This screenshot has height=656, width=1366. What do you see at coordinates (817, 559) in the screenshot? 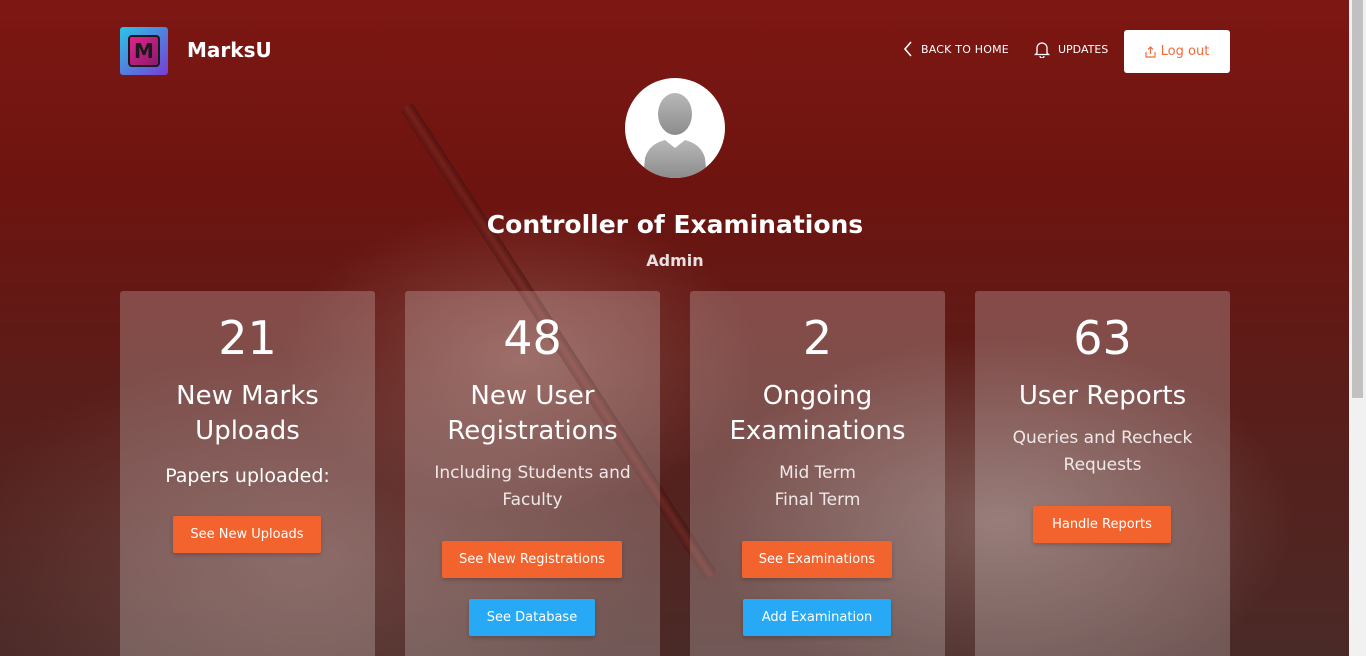
I see `see-examinations-button: See Examinations` at bounding box center [817, 559].